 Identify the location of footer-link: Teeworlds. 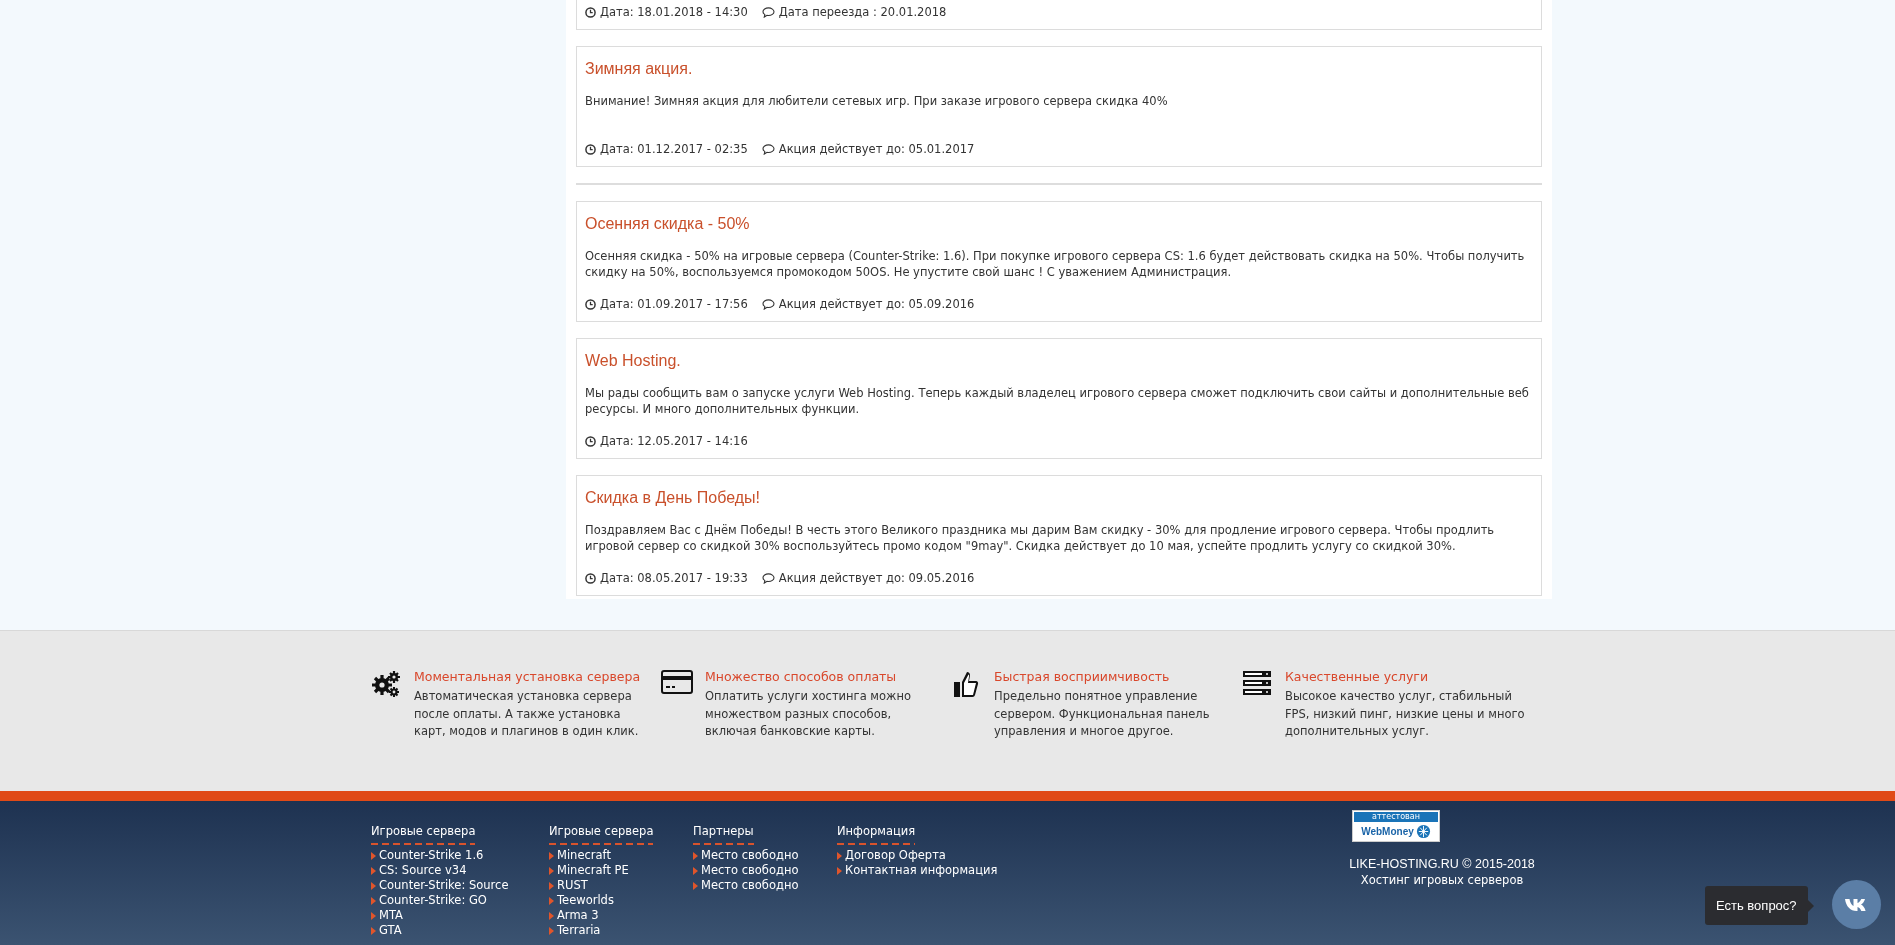
(585, 900).